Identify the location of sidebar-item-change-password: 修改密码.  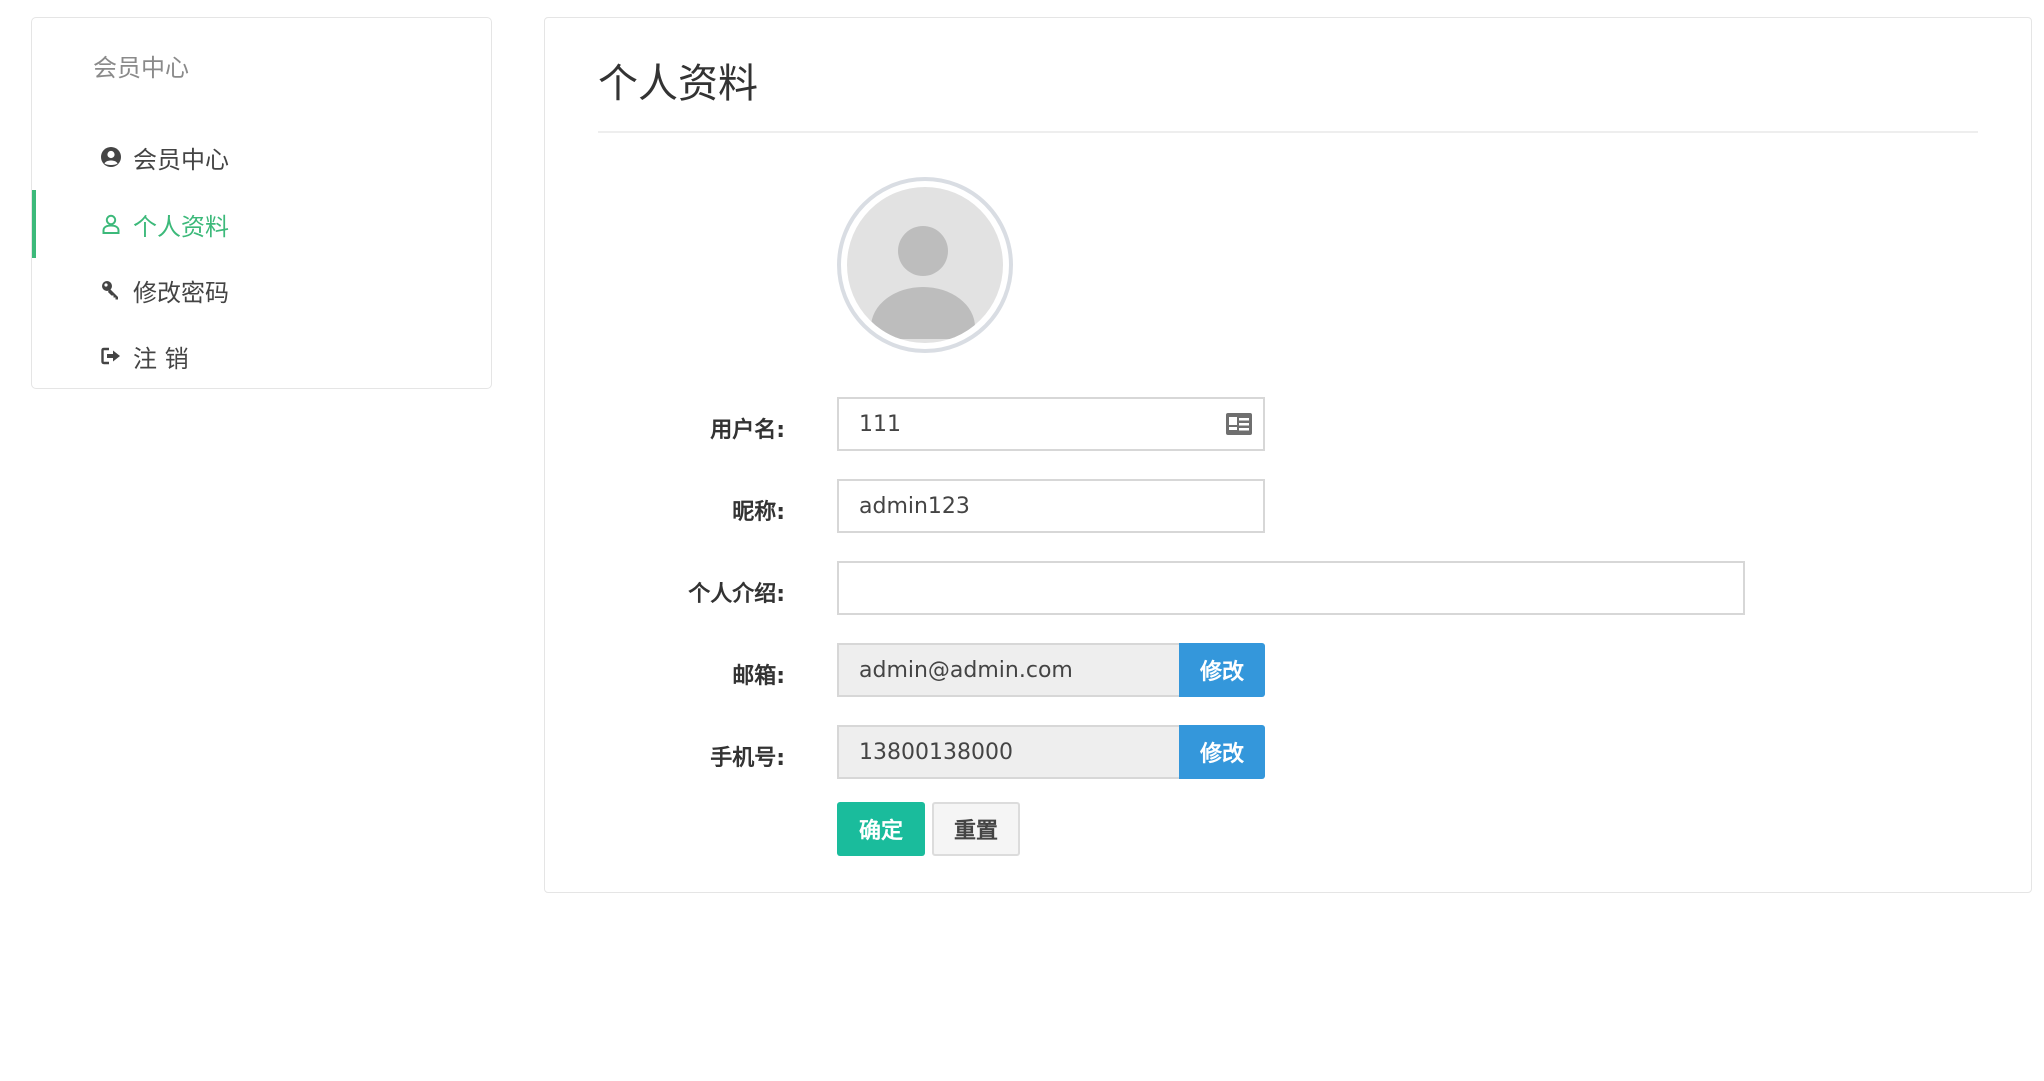
(261, 290).